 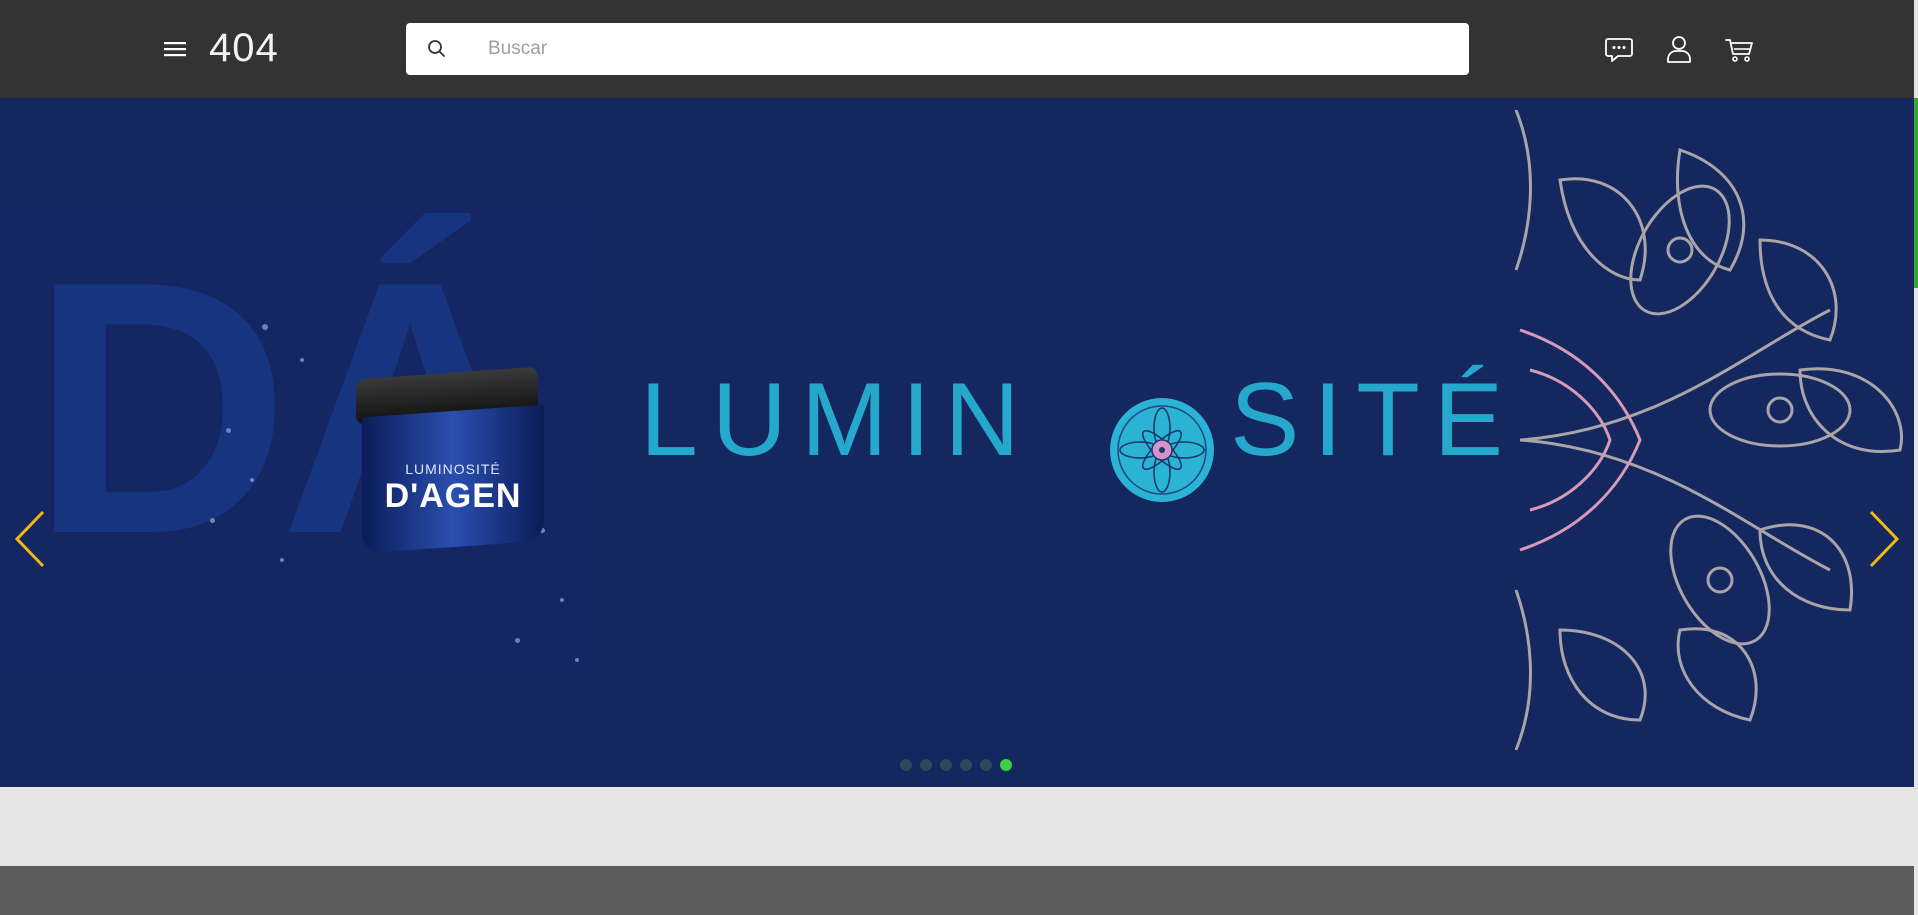 I want to click on jar-brand-label: LUMINOSITÉ, so click(x=453, y=469).